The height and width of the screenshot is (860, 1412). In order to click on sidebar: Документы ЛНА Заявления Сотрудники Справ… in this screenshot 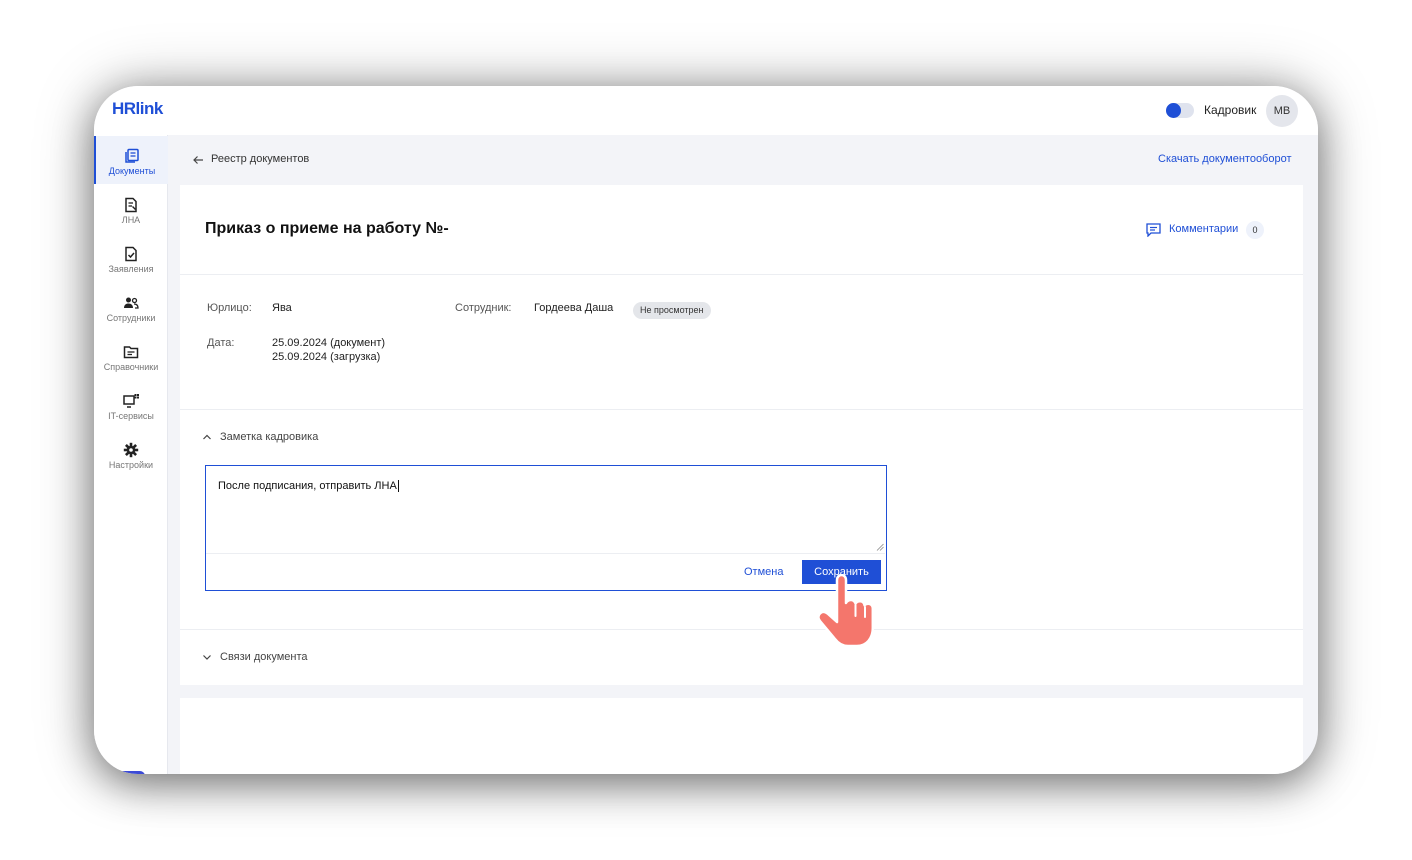, I will do `click(131, 454)`.